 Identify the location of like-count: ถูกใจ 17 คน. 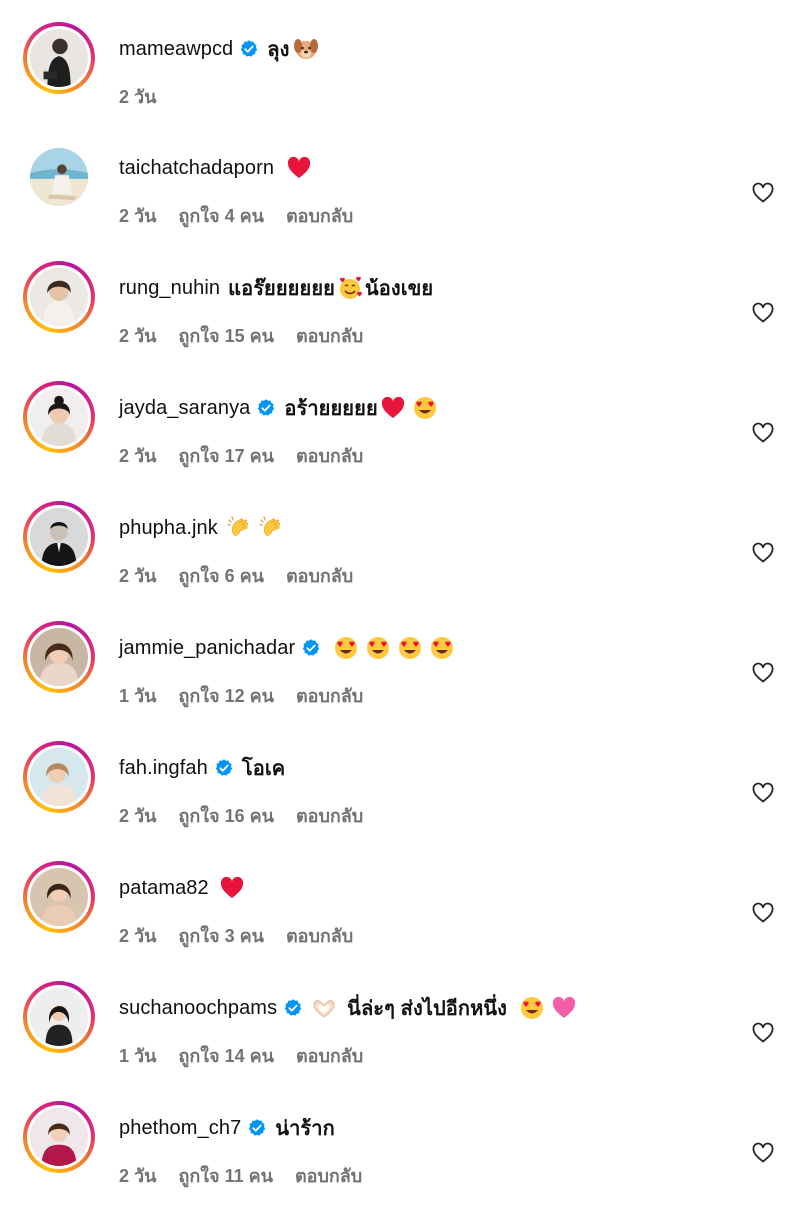
(226, 455).